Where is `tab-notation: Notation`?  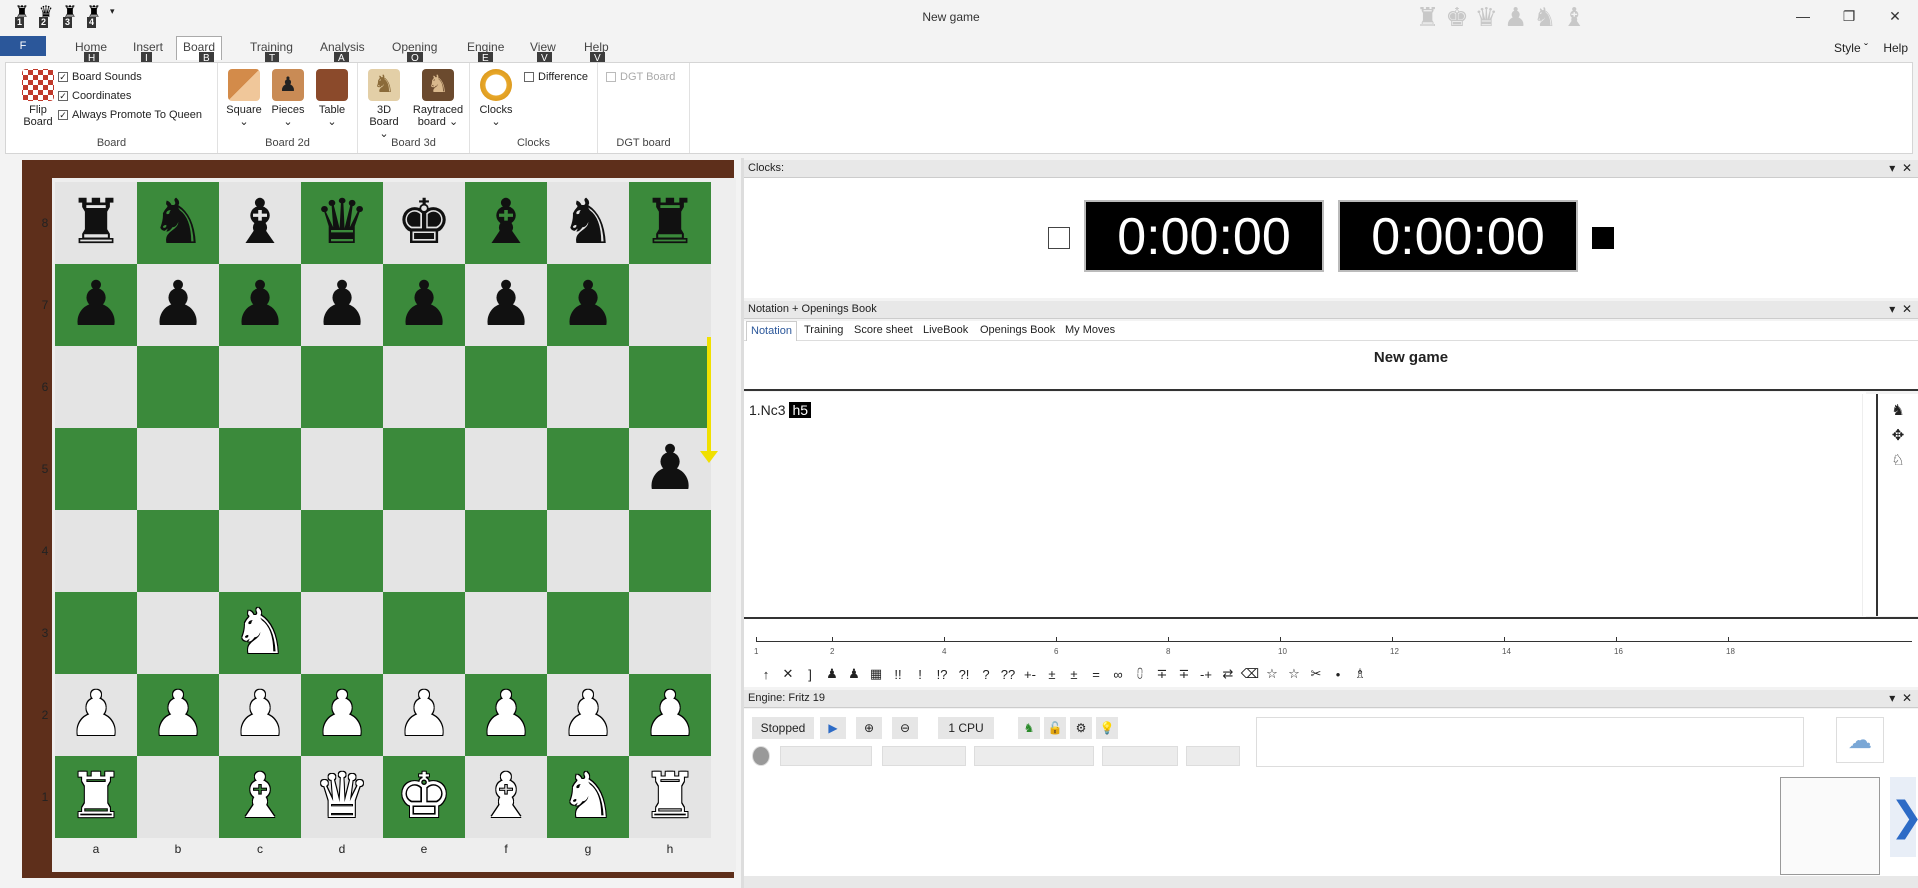 tab-notation: Notation is located at coordinates (771, 331).